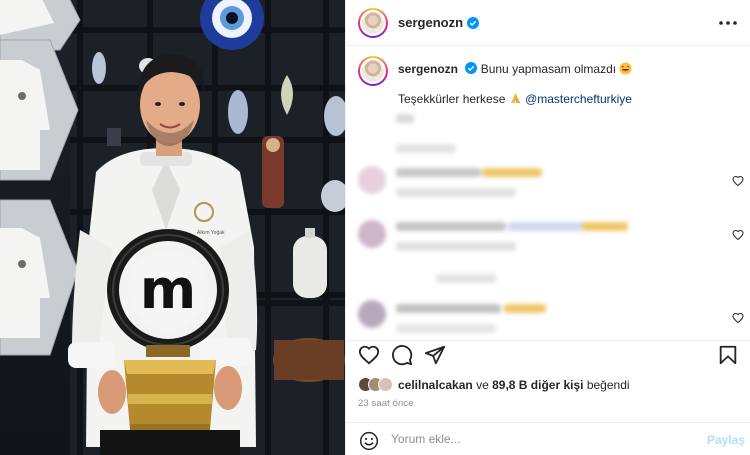 The width and height of the screenshot is (750, 455). I want to click on caption-thanks-line: Teşekkürler herkese @masterchefturkiye, so click(515, 99).